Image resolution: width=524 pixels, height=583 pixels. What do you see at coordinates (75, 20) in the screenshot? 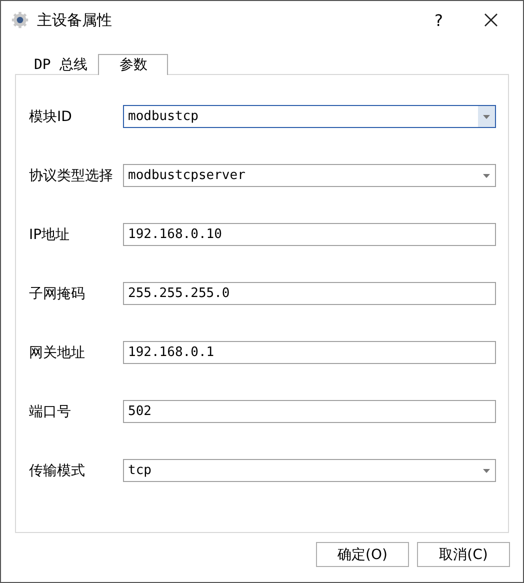
I see `window-title: 主设备属性` at bounding box center [75, 20].